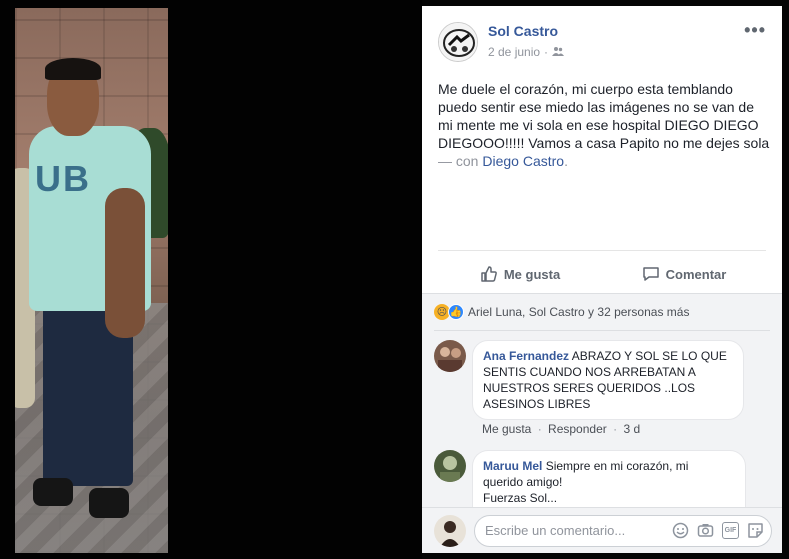 Image resolution: width=789 pixels, height=559 pixels. I want to click on comment-button: Comentar, so click(684, 274).